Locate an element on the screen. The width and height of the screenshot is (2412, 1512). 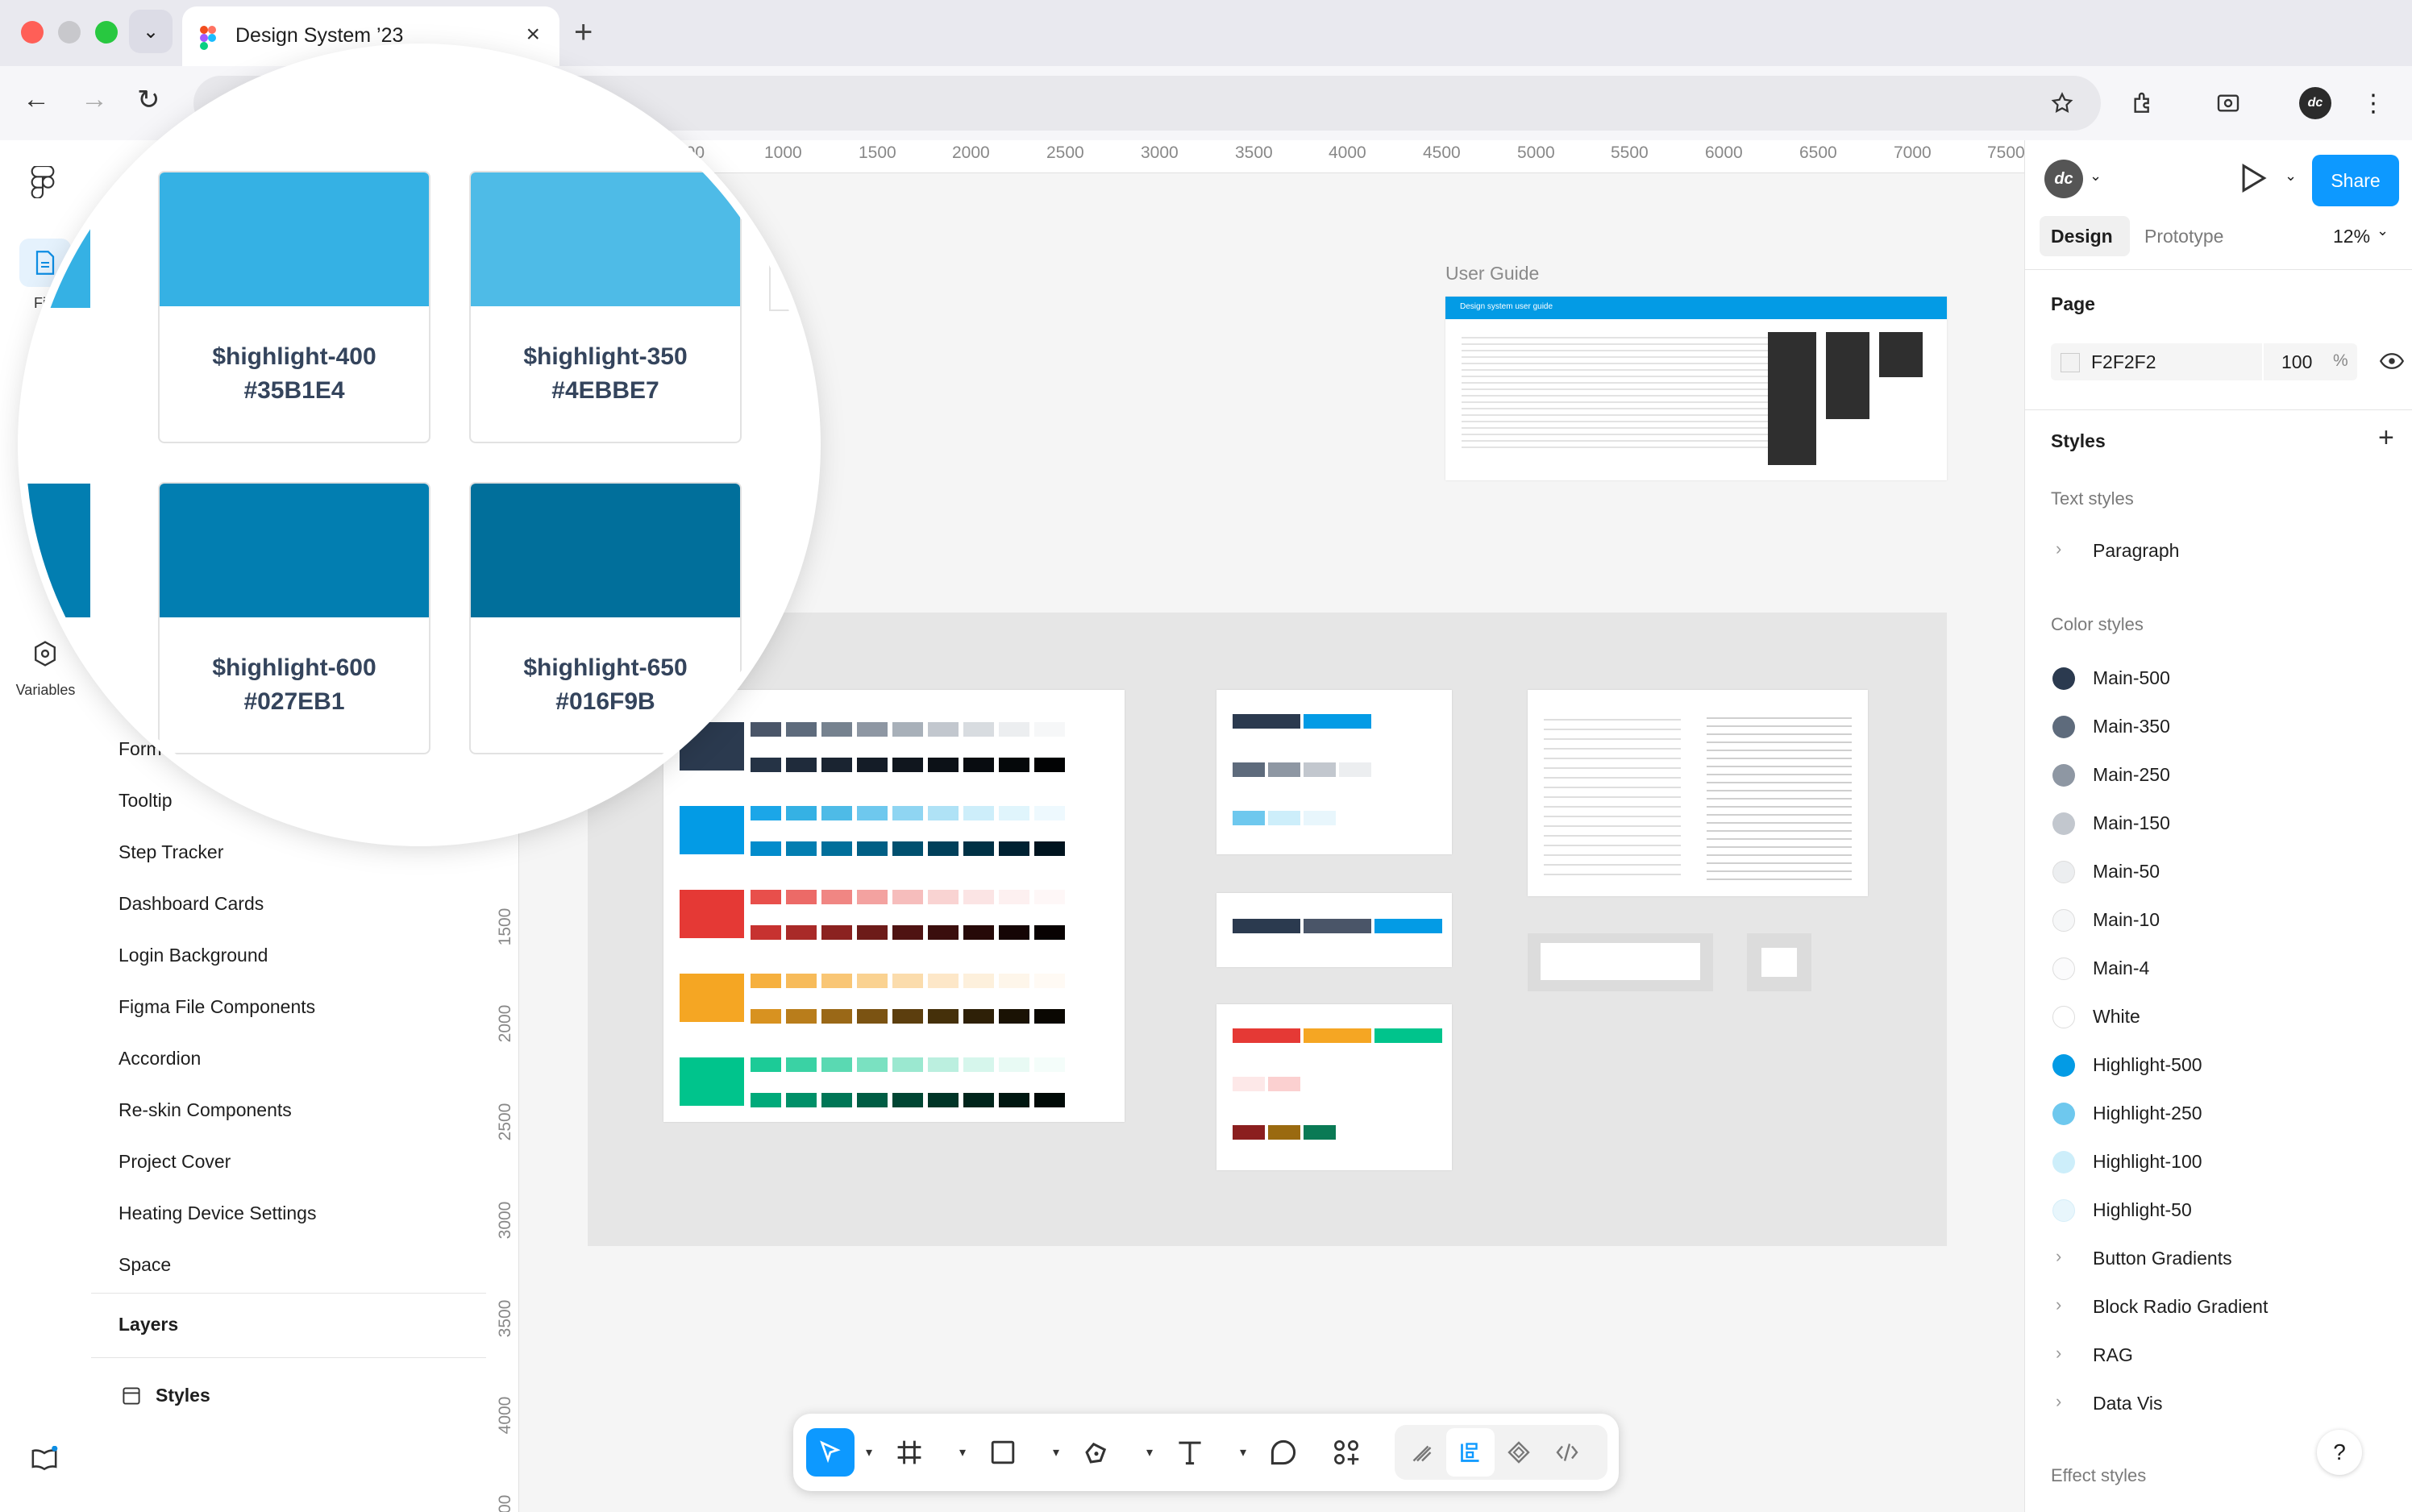
bookmark-star-icon is located at coordinates (2062, 103).